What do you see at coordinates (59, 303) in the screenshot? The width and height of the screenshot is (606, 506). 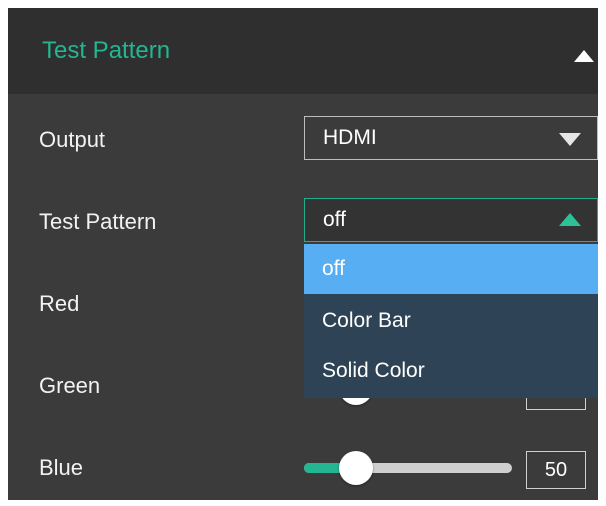 I see `red-label: Red` at bounding box center [59, 303].